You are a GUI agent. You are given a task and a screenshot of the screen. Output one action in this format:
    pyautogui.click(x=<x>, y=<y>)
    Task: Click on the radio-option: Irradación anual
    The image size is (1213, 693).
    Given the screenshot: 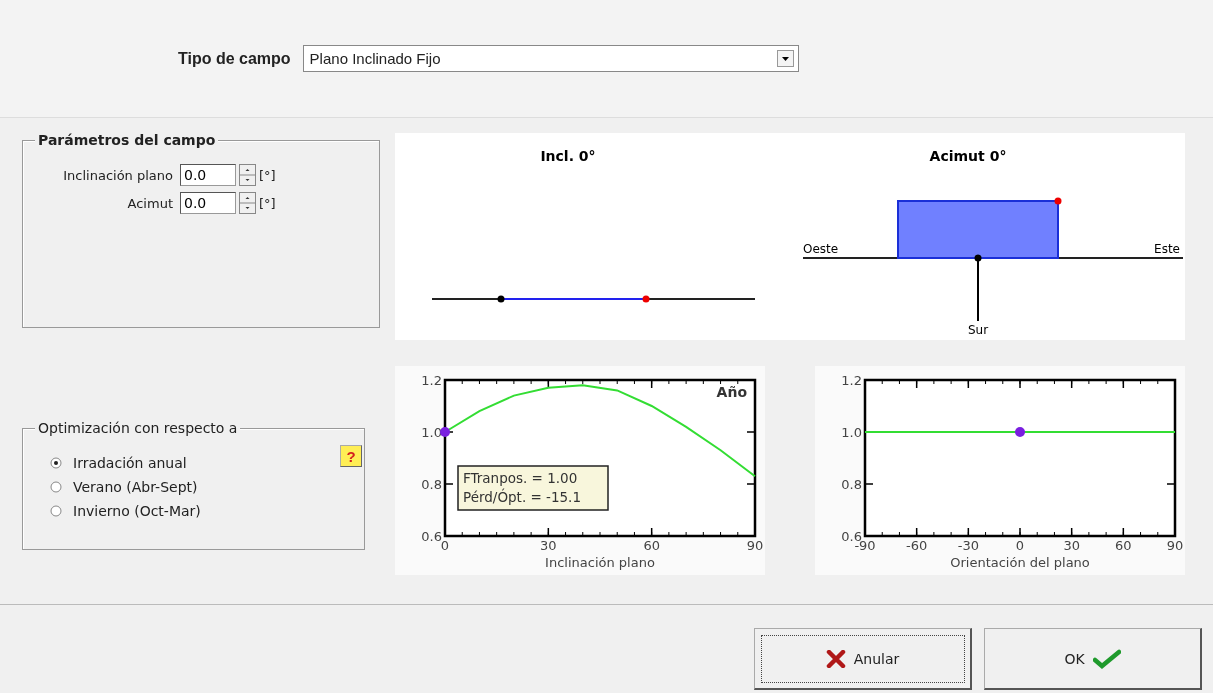 What is the action you would take?
    pyautogui.click(x=118, y=463)
    